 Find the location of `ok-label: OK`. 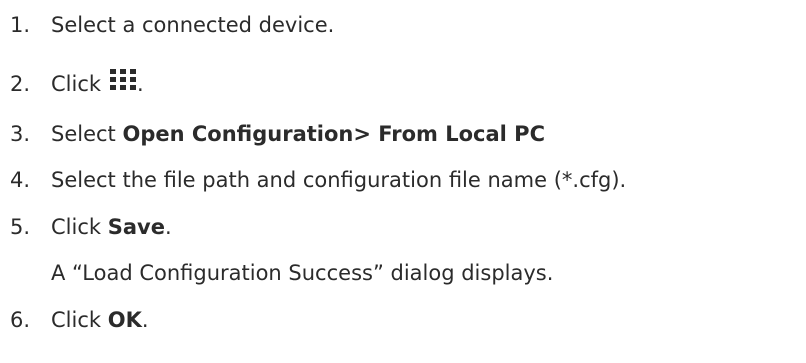

ok-label: OK is located at coordinates (124, 320).